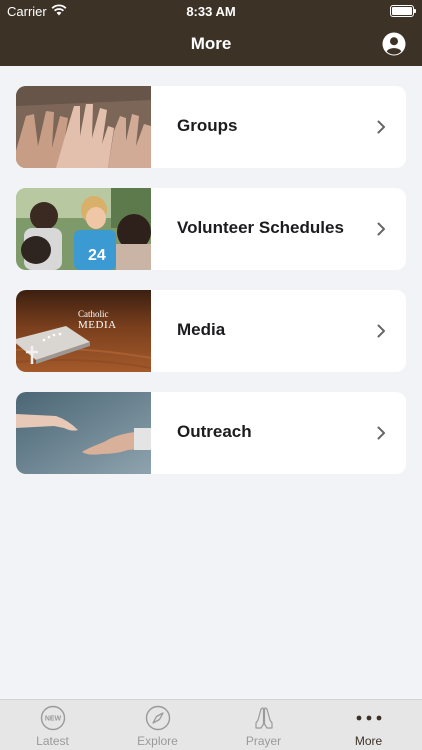 Image resolution: width=422 pixels, height=750 pixels. What do you see at coordinates (368, 725) in the screenshot?
I see `tab-more: More` at bounding box center [368, 725].